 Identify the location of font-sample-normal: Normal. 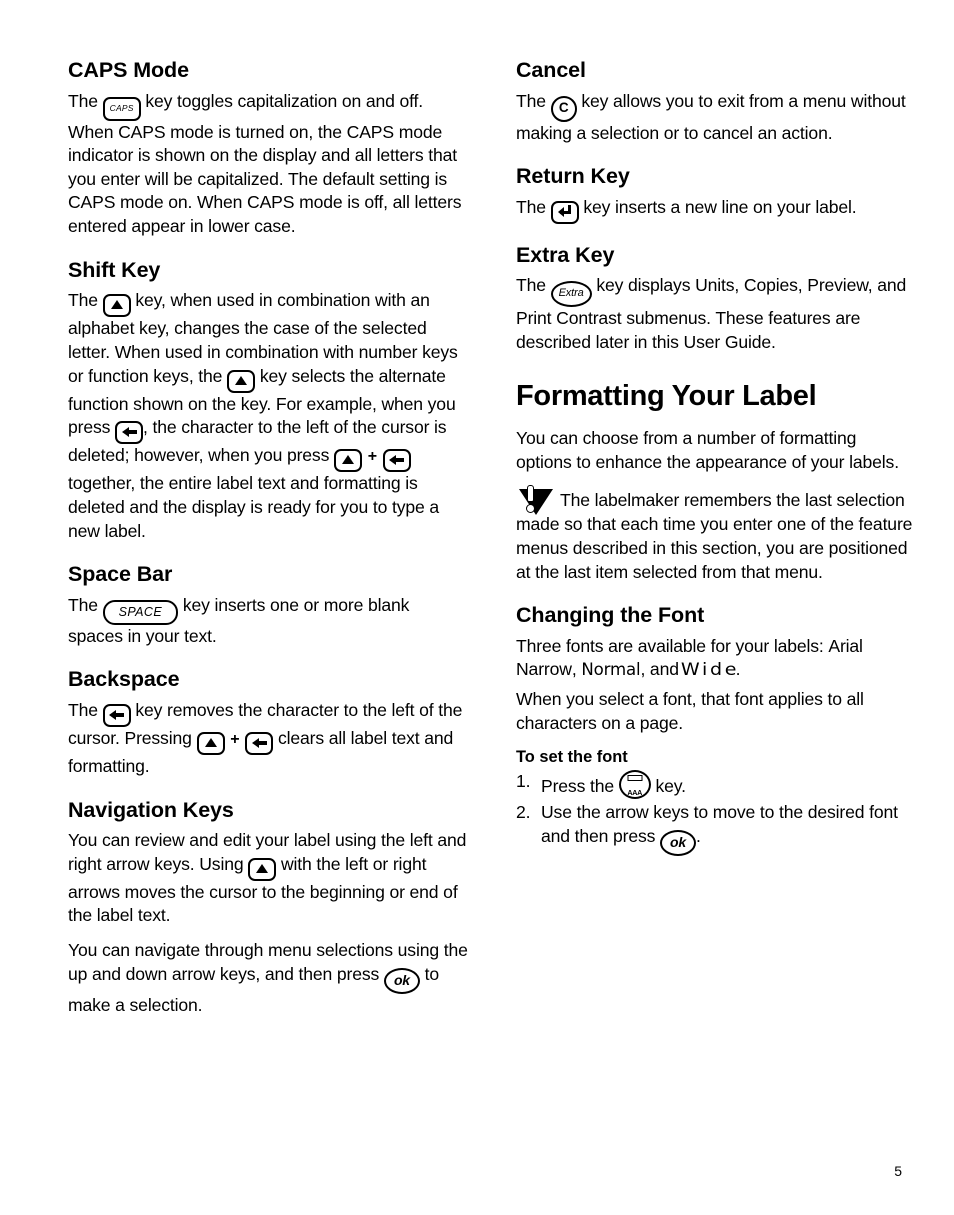
(611, 670).